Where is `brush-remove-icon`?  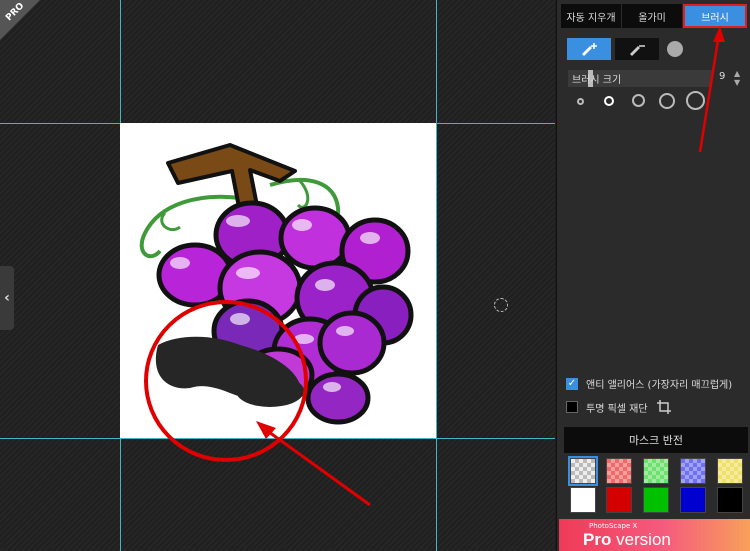
brush-remove-icon is located at coordinates (637, 50).